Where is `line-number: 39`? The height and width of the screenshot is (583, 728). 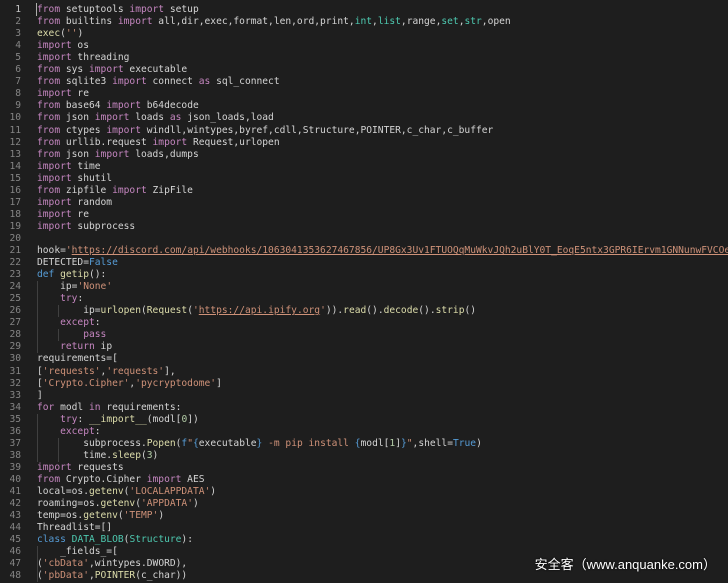 line-number: 39 is located at coordinates (15, 467).